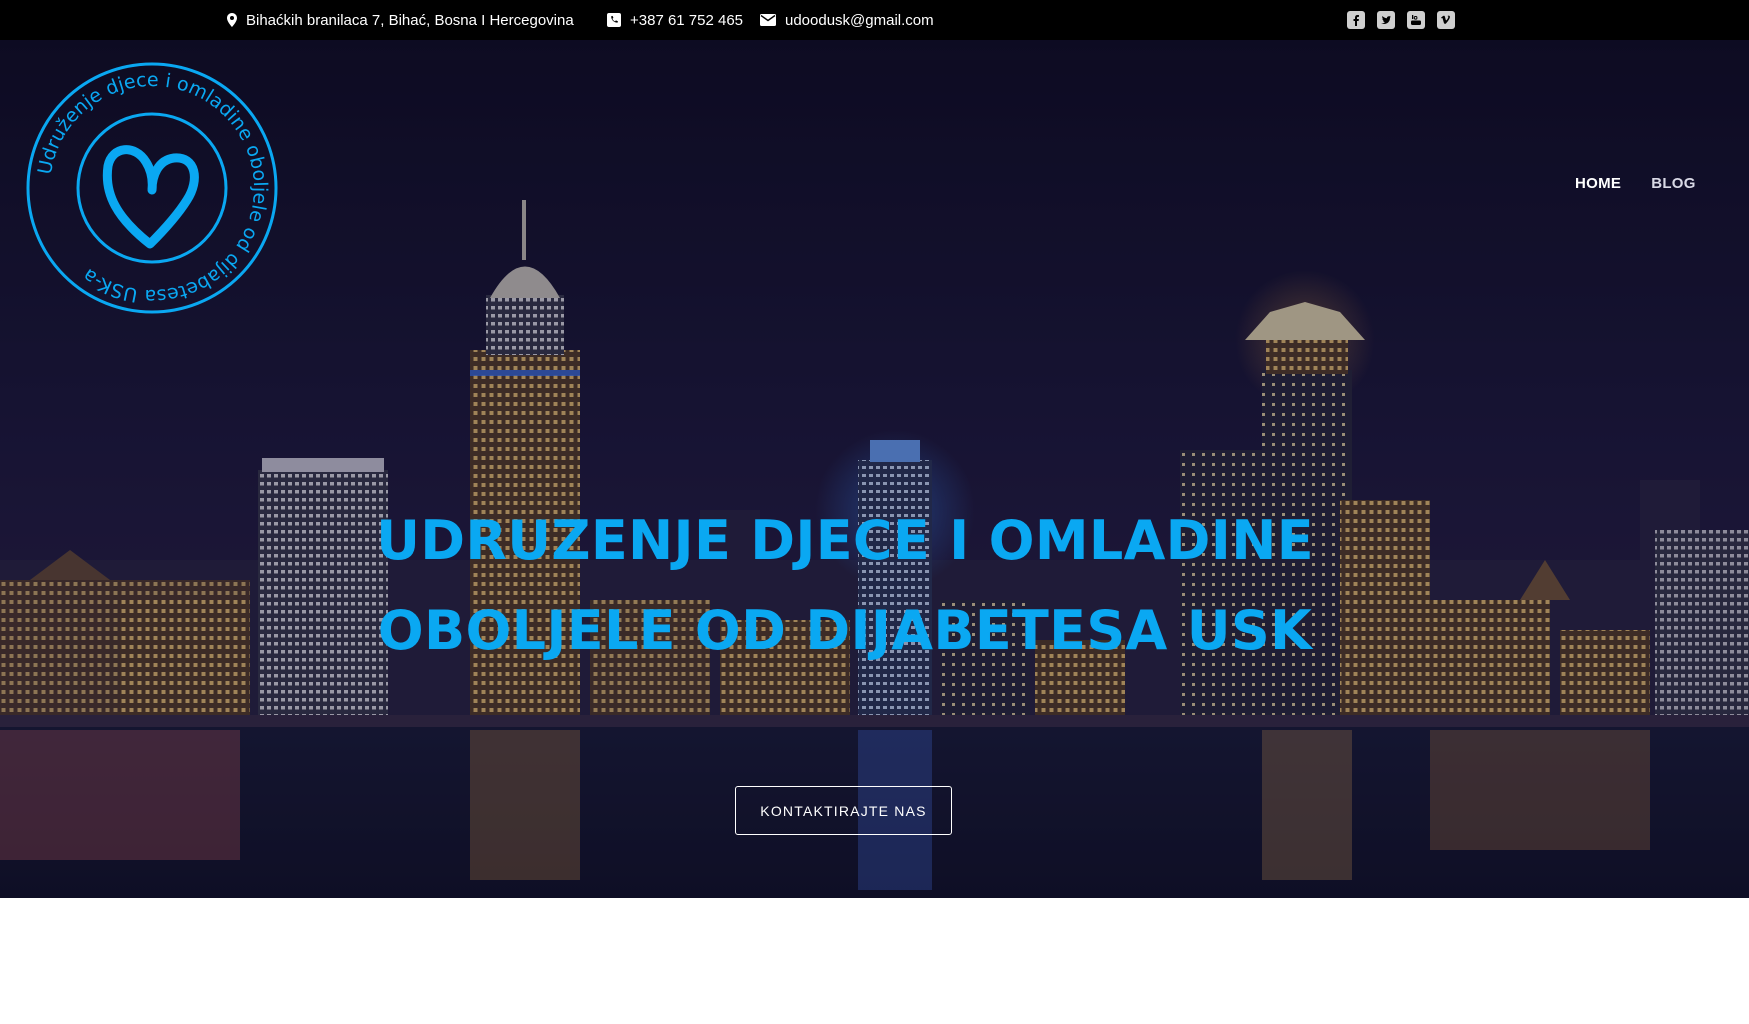 Image resolution: width=1749 pixels, height=1024 pixels. Describe the element at coordinates (1598, 183) in the screenshot. I see `nav-item-home: HOME` at that location.